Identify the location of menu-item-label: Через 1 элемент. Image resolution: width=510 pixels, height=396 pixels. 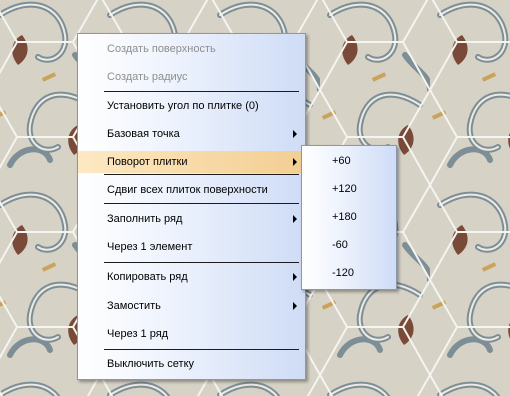
(150, 247).